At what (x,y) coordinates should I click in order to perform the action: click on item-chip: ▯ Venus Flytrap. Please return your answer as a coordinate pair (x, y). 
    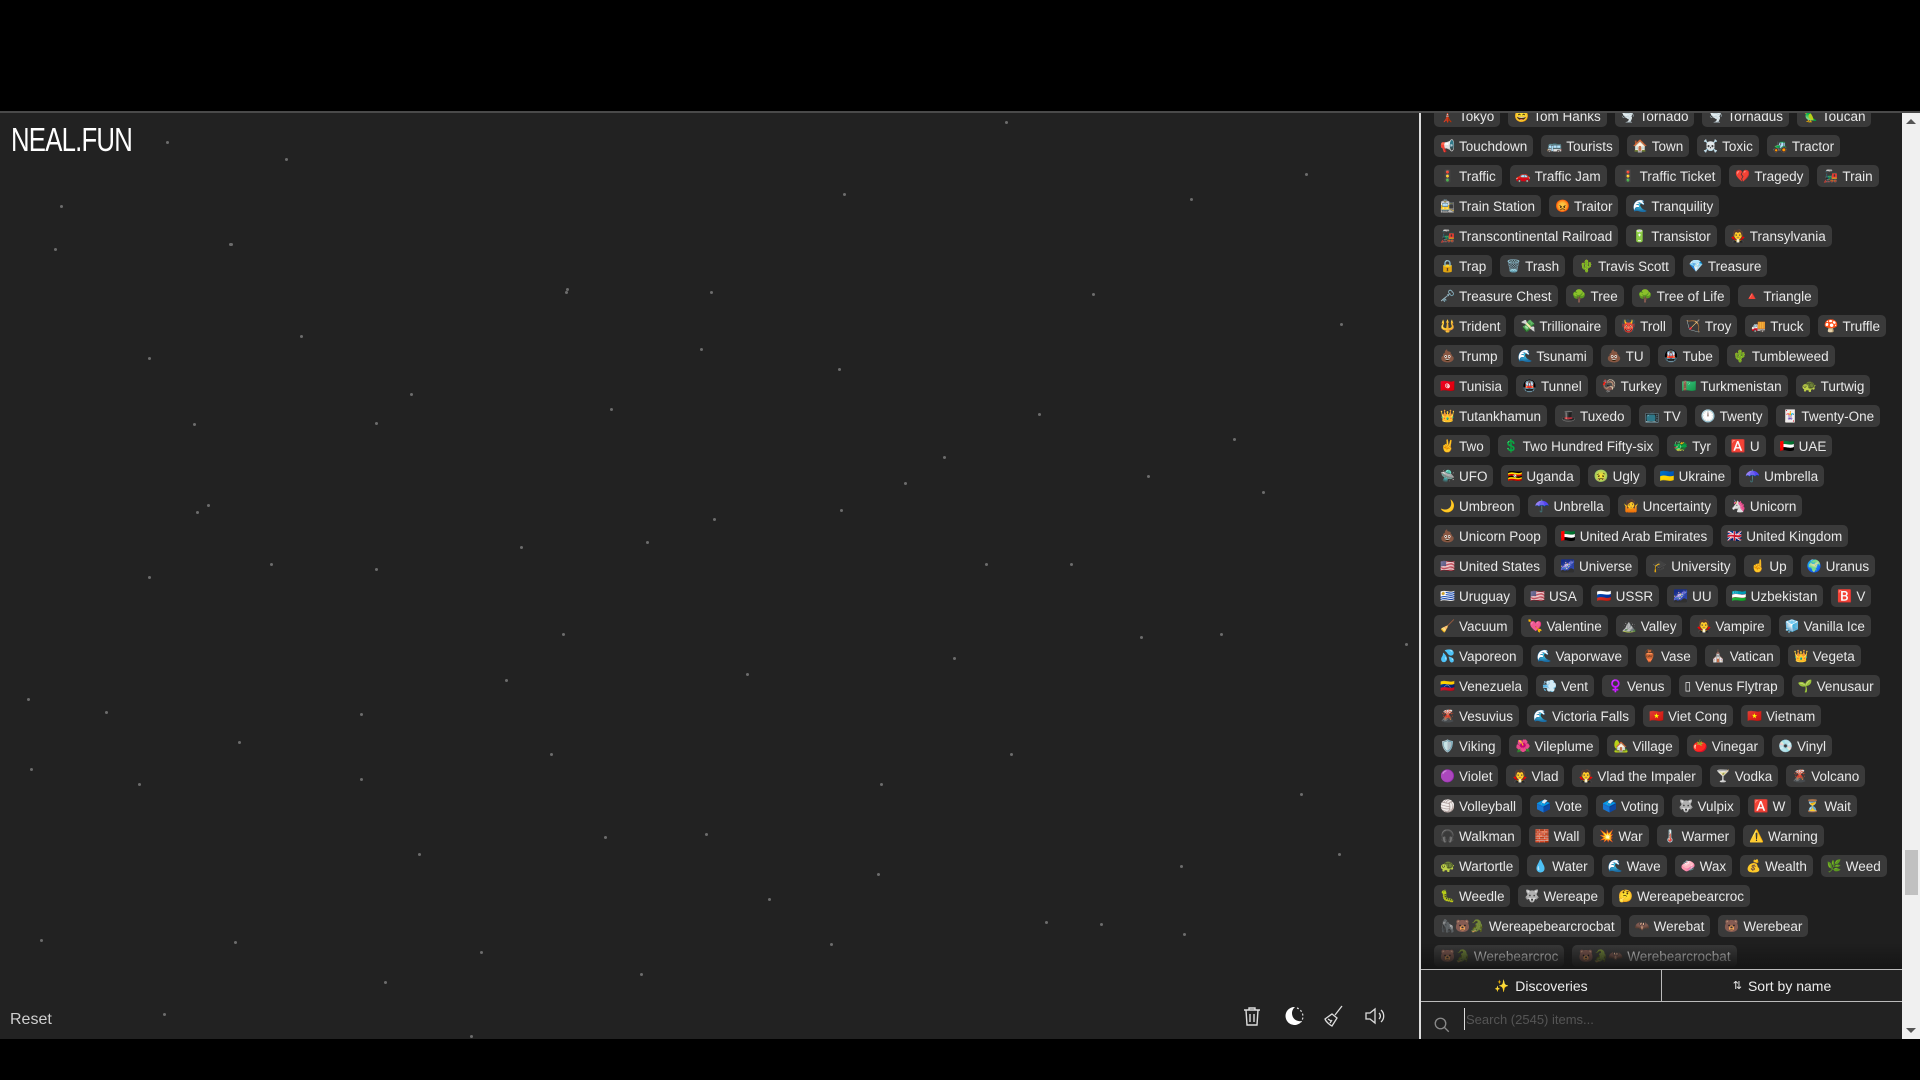
    Looking at the image, I should click on (1731, 686).